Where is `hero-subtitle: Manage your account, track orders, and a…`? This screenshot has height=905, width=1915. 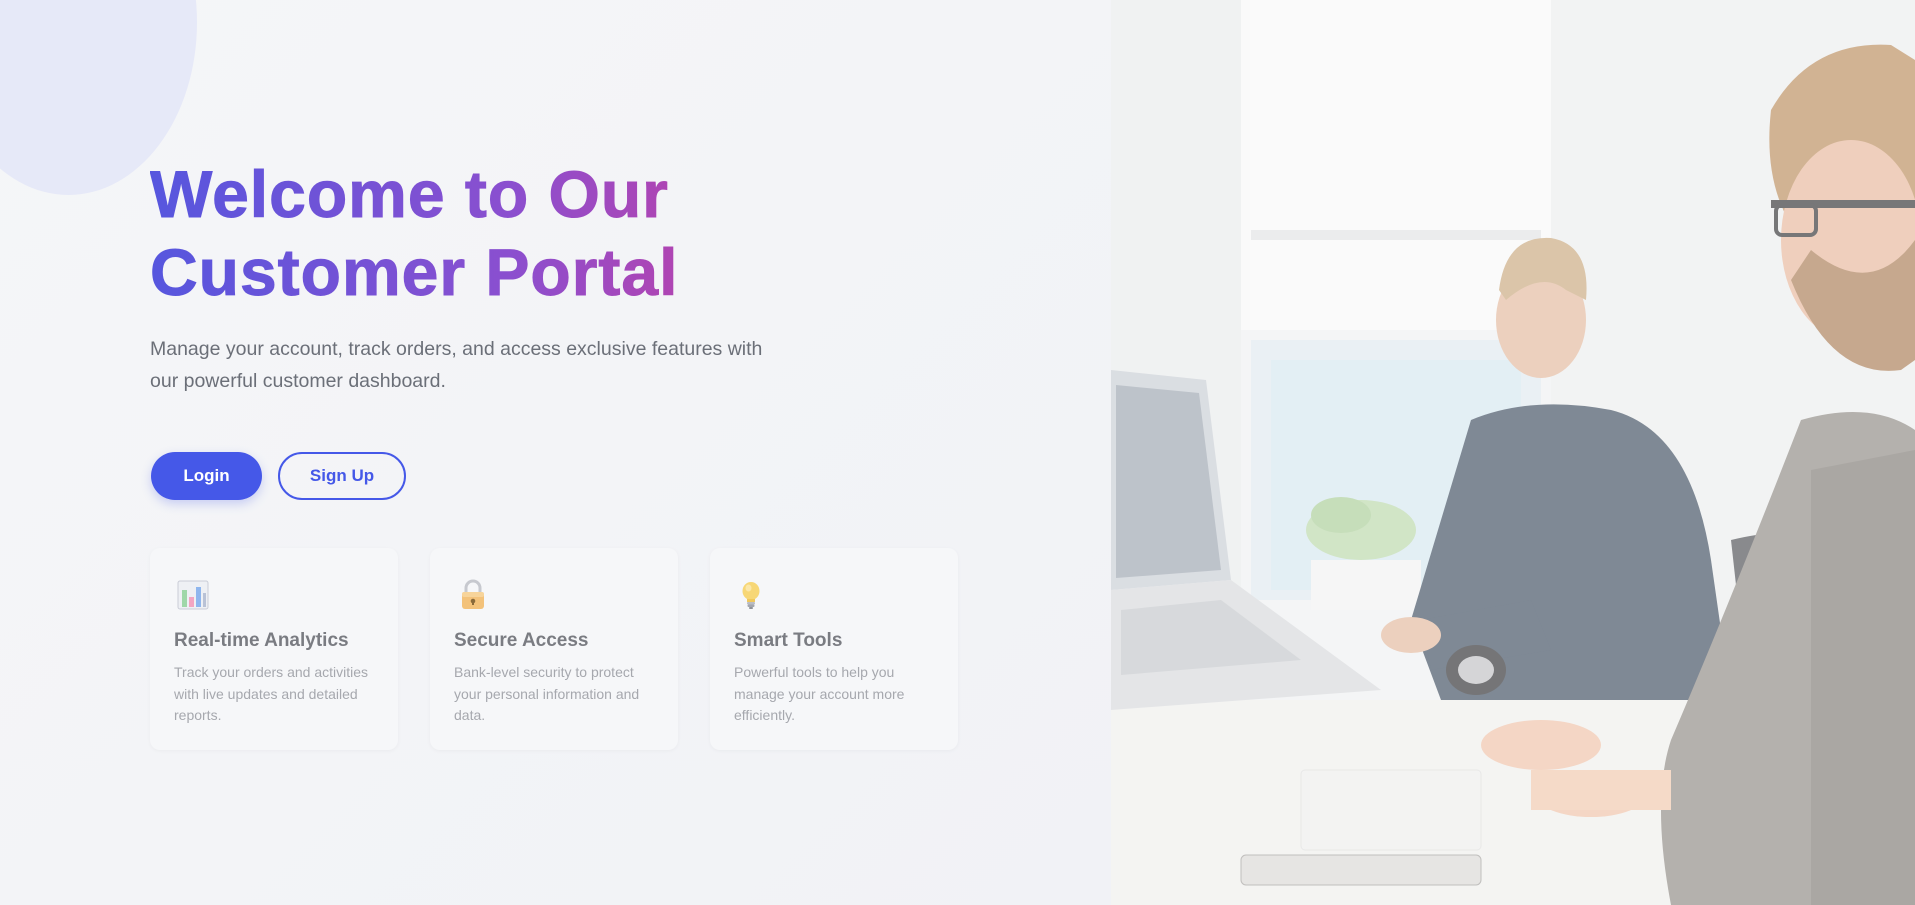
hero-subtitle: Manage your account, track orders, and a… is located at coordinates (456, 365).